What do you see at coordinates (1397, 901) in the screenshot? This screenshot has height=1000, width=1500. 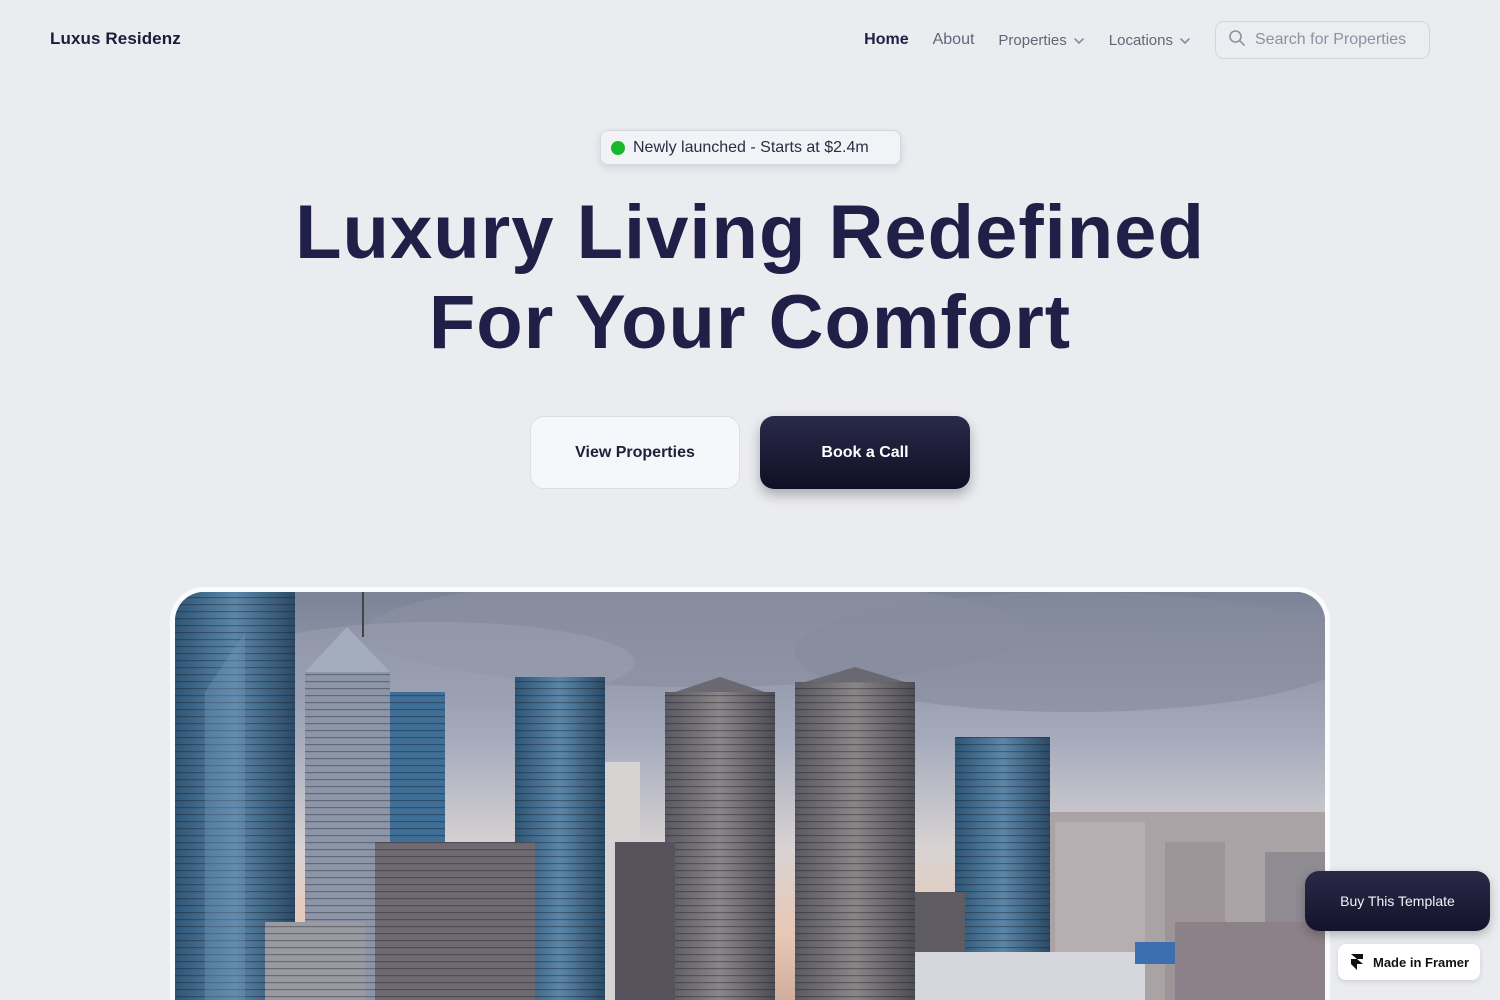 I see `buy-template-button: Buy This Template` at bounding box center [1397, 901].